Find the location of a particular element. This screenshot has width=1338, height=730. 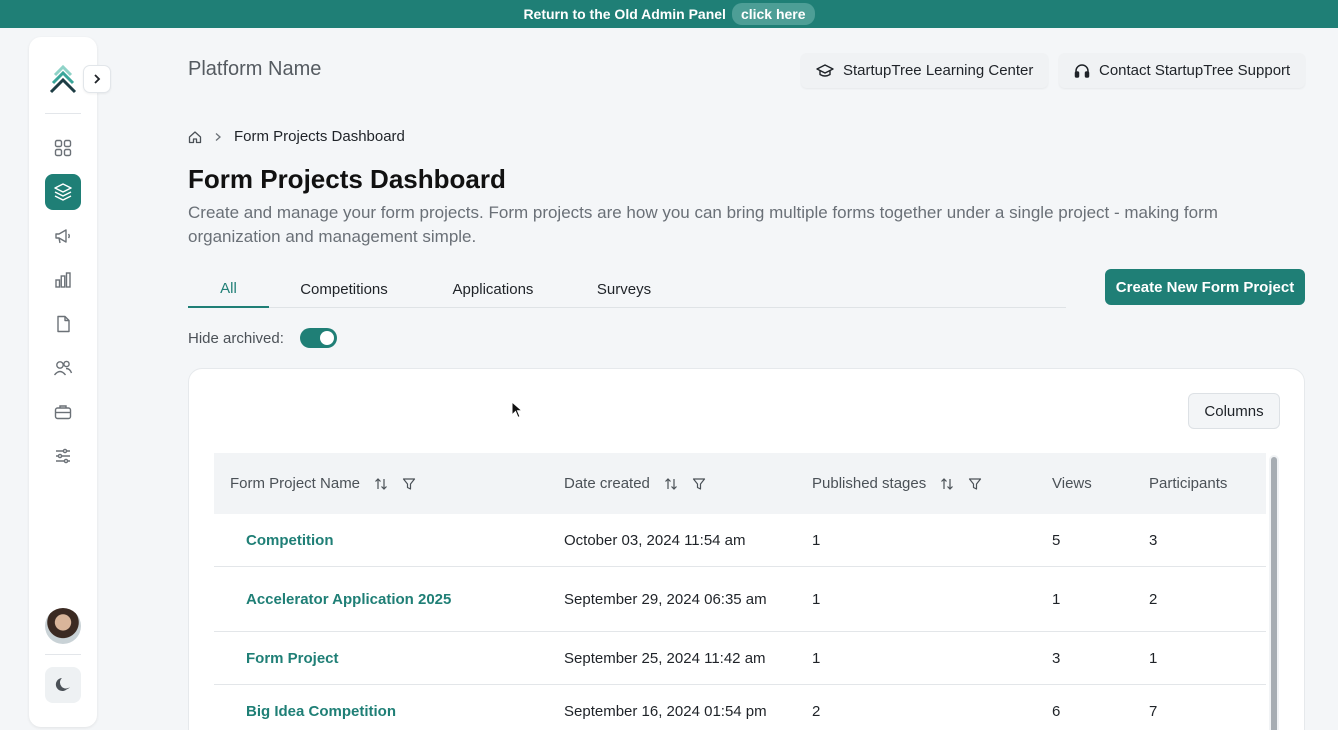

sidebar-item-settings is located at coordinates (63, 456).